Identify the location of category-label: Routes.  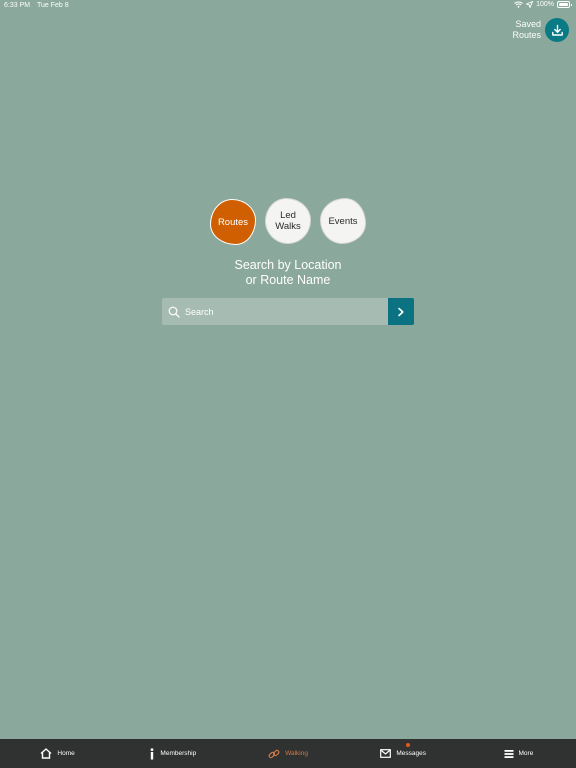
(233, 222).